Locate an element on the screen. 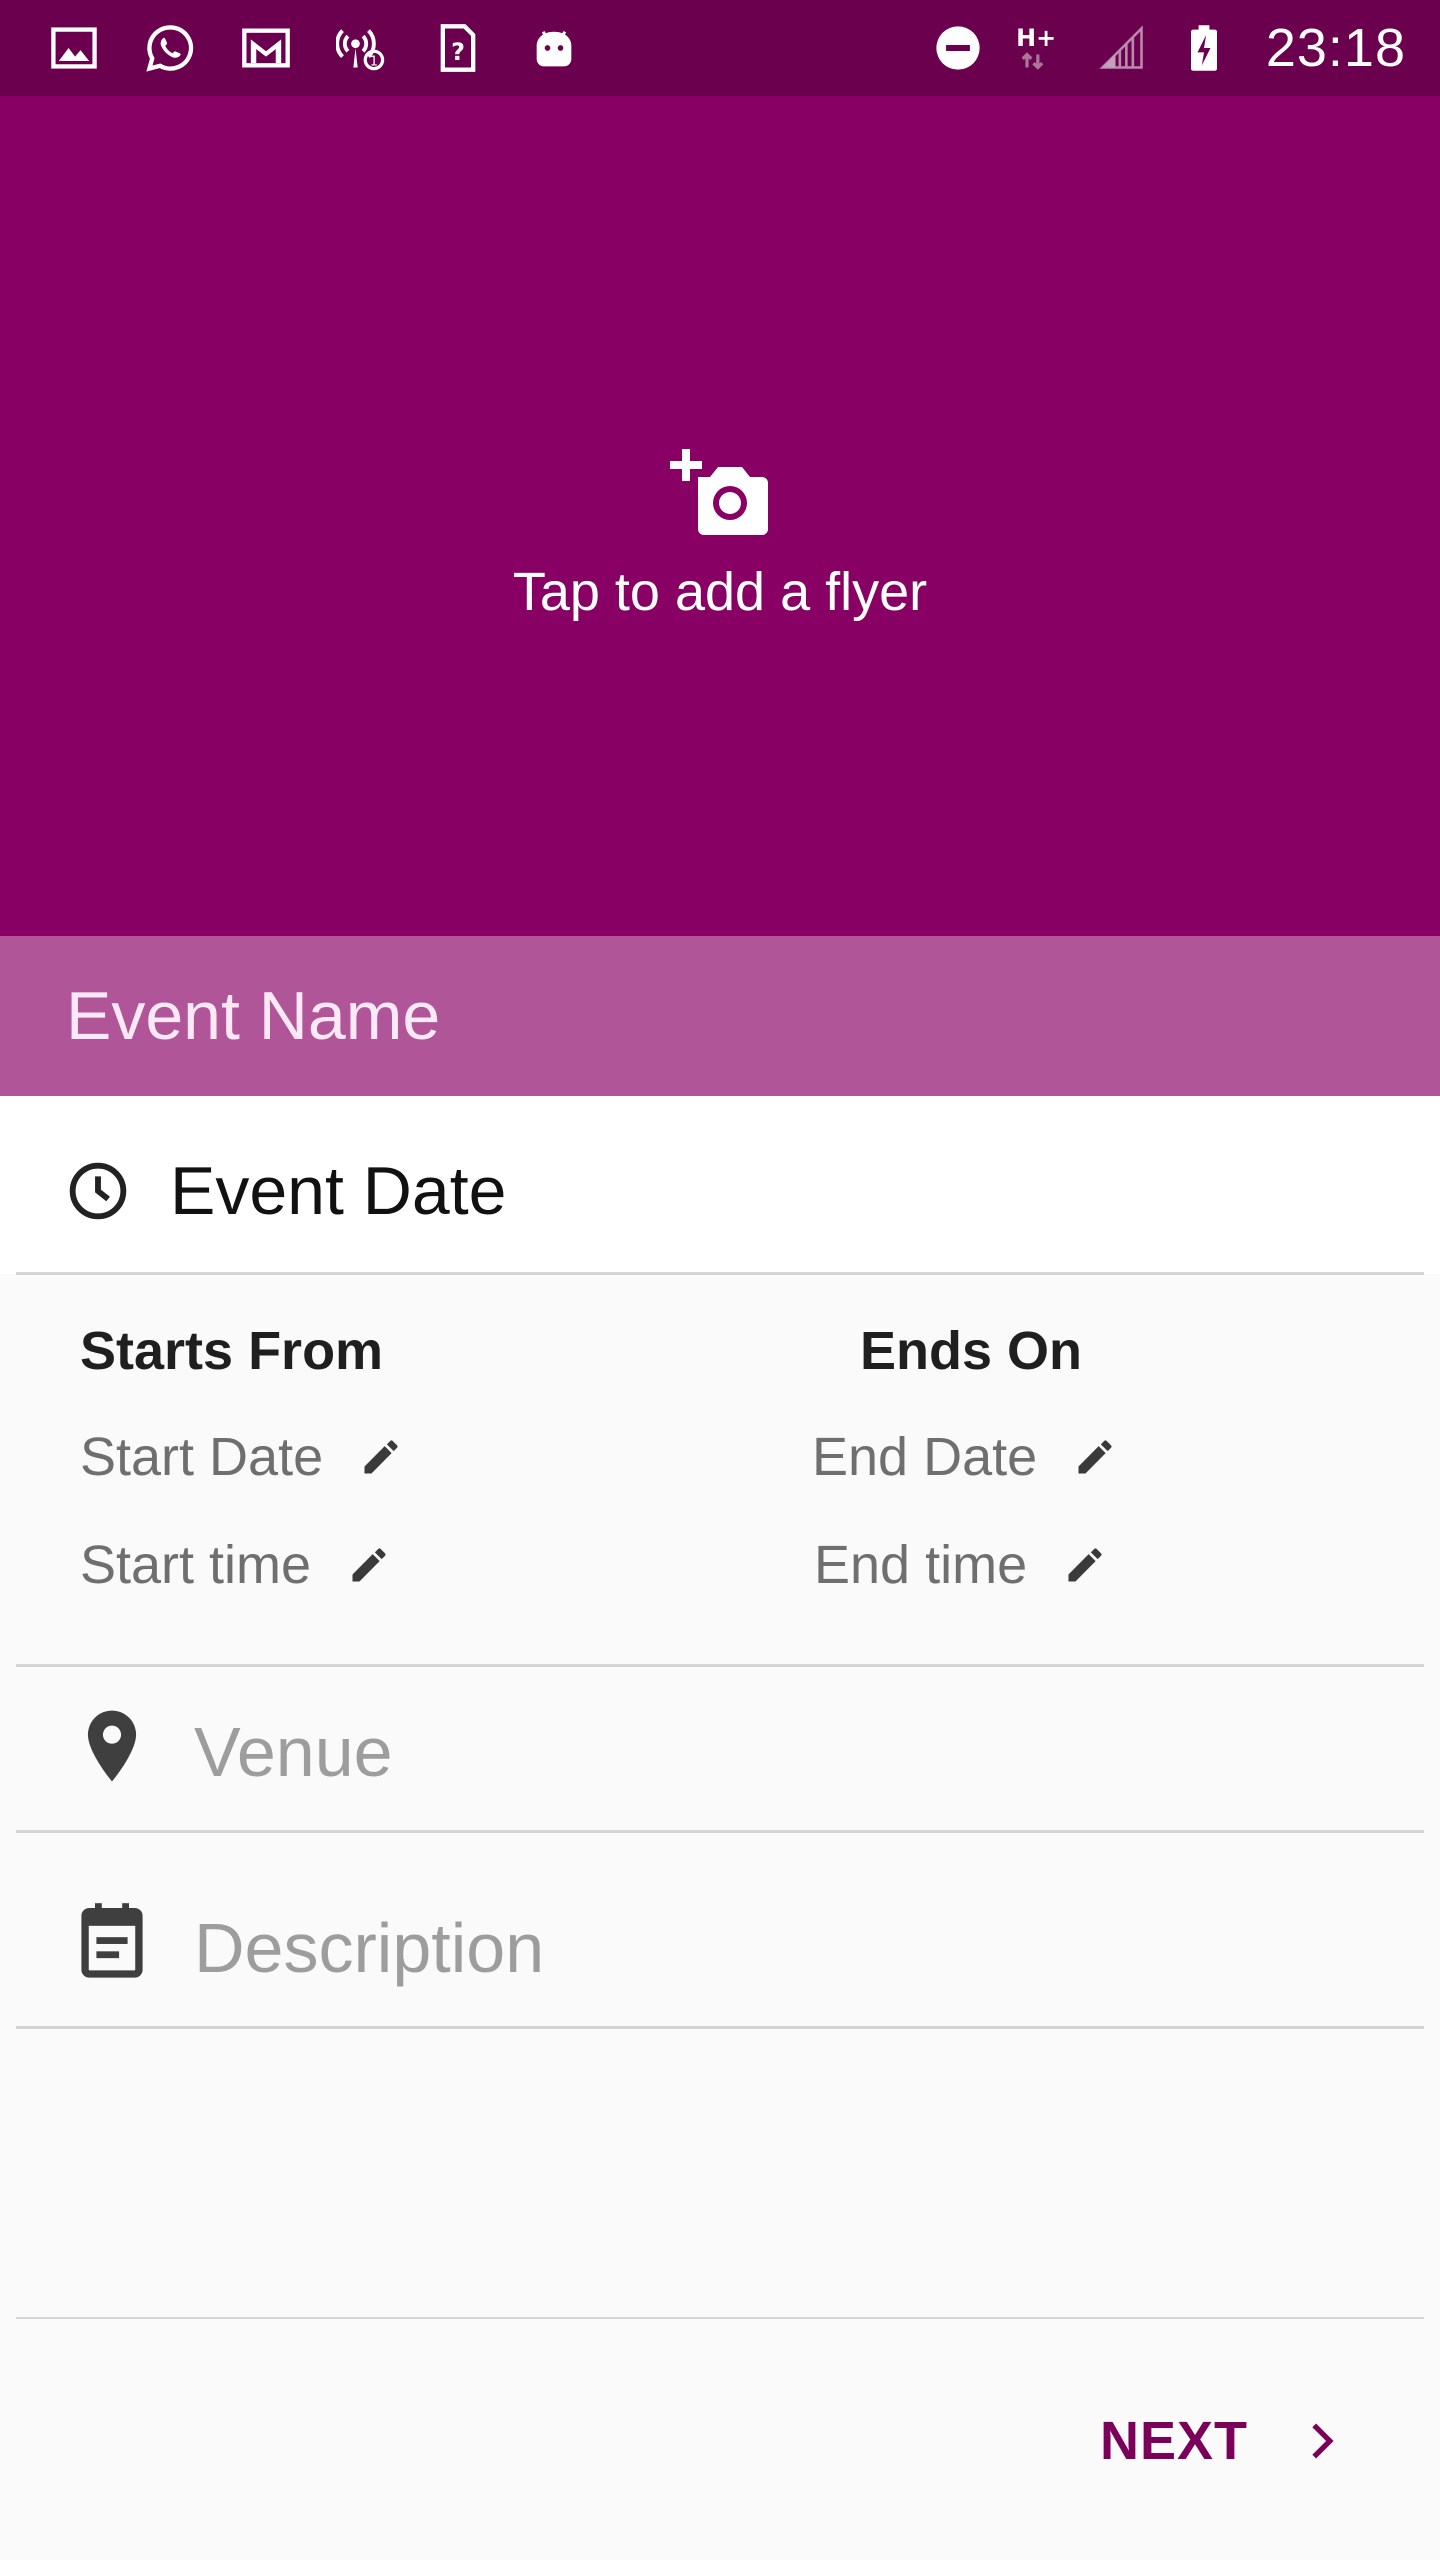  whatsapp-icon is located at coordinates (170, 48).